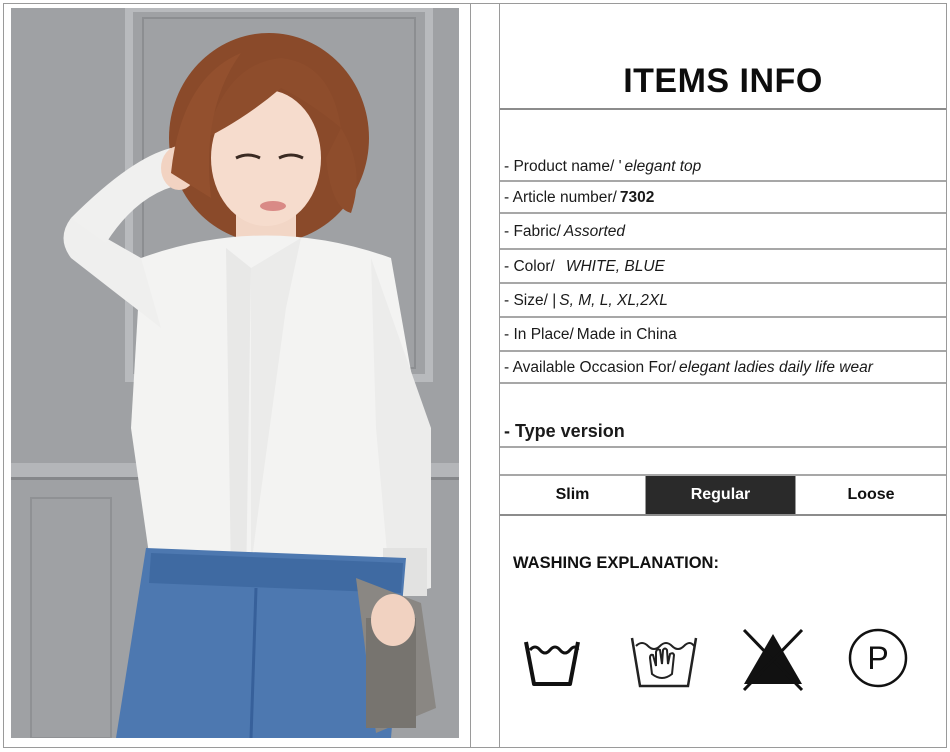 This screenshot has height=752, width=950. I want to click on origin-row: - In Place/ Made in China, so click(723, 335).